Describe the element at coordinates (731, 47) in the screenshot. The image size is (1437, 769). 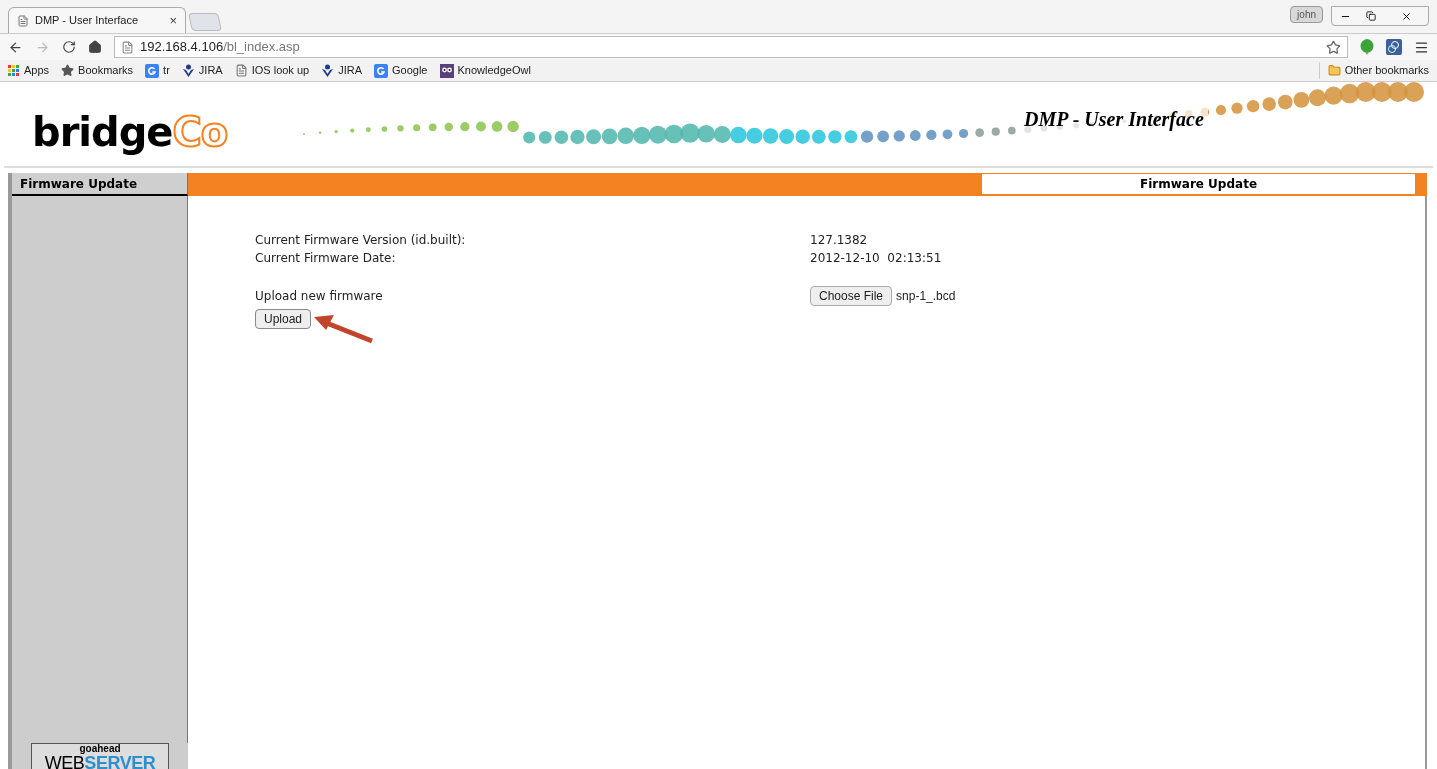
I see `address-field: 192.168.4.106/bl_index.asp` at that location.